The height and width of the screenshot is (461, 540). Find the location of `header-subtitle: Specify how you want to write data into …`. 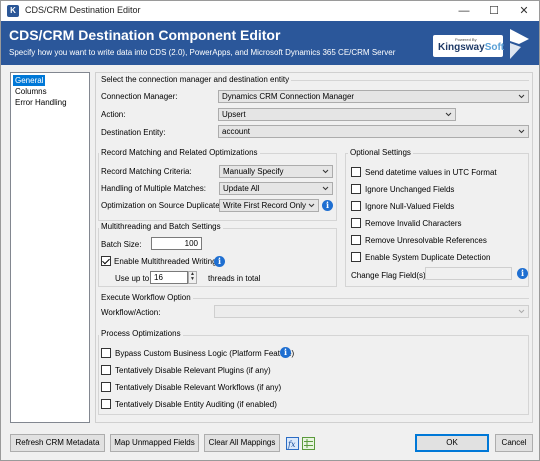

header-subtitle: Specify how you want to write data into … is located at coordinates (202, 52).